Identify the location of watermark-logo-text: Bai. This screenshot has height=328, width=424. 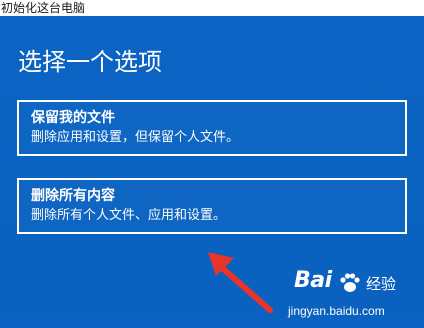
(313, 280).